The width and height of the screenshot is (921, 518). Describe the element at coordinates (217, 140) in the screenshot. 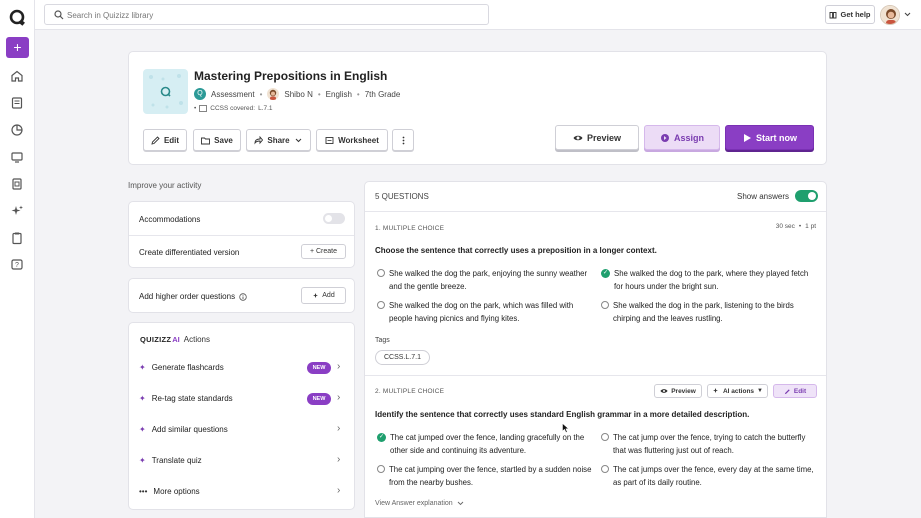

I see `save-button: Save` at that location.